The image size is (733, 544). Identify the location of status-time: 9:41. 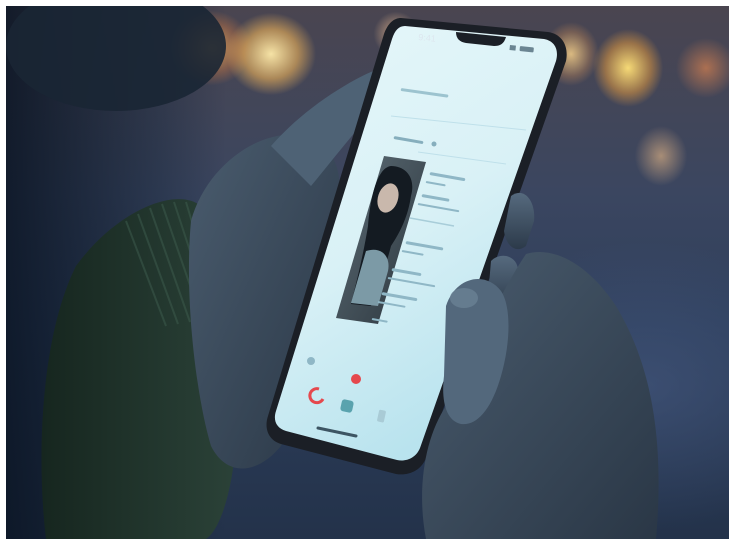
(427, 38).